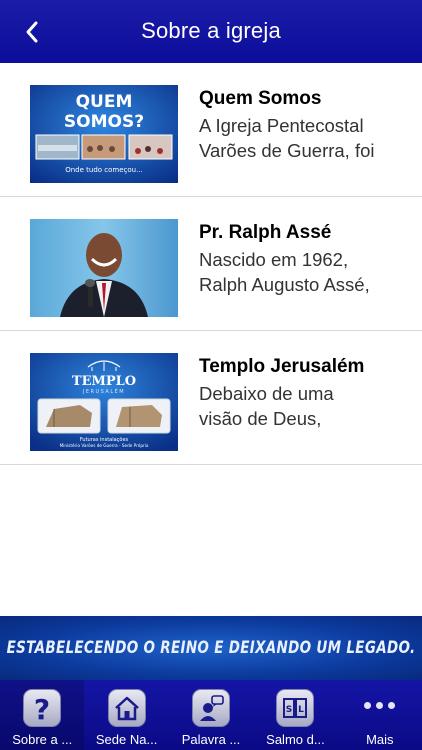  What do you see at coordinates (104, 122) in the screenshot?
I see `thumb-text: SOMOS?` at bounding box center [104, 122].